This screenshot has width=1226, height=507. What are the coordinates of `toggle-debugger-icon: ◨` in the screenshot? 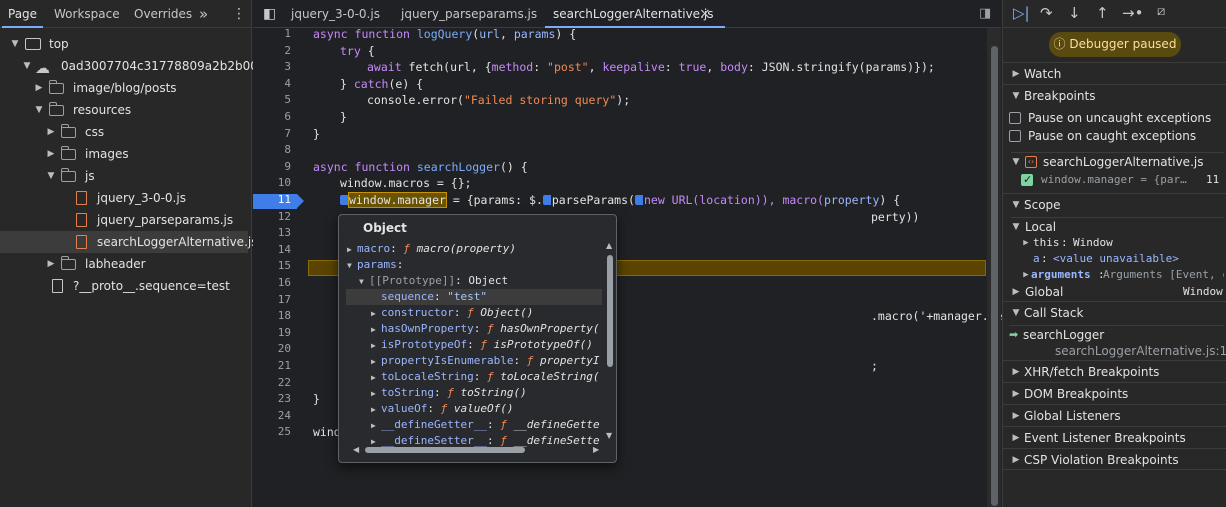 It's located at (985, 14).